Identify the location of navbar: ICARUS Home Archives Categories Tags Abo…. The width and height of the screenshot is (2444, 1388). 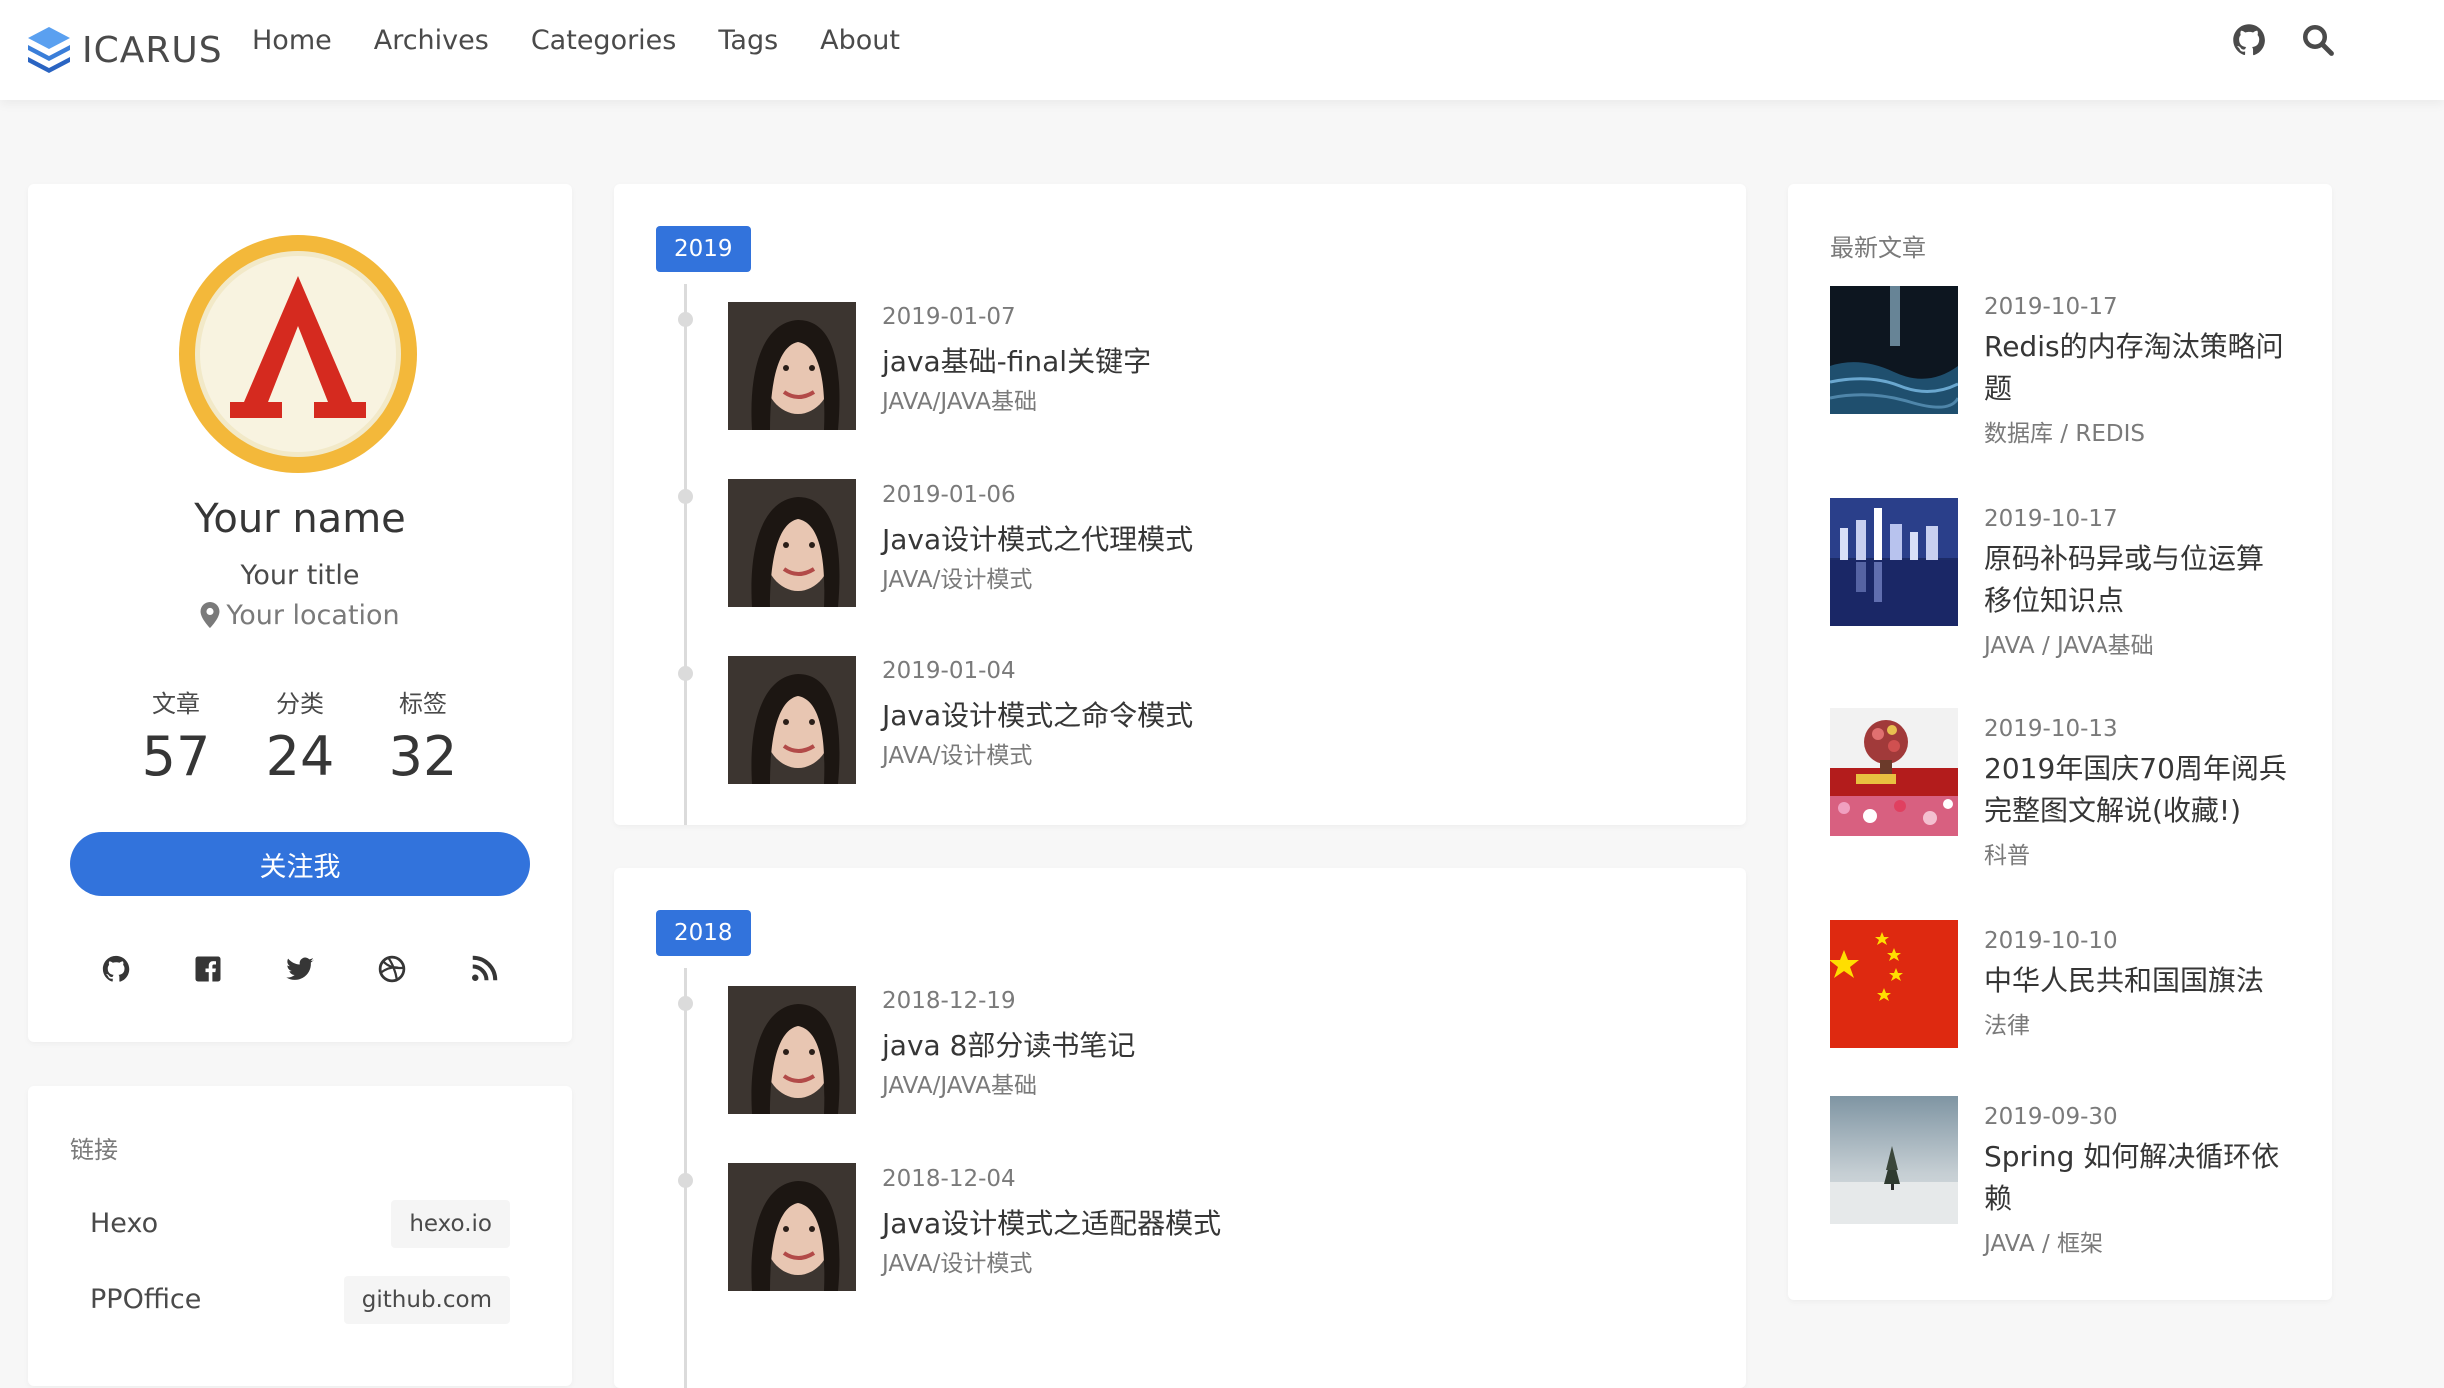
(1222, 50).